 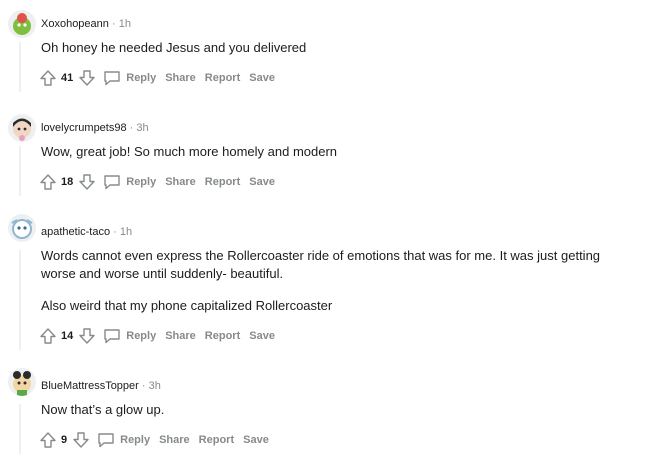 I want to click on comment-meta: apathetic-taco · 1h, so click(x=86, y=232).